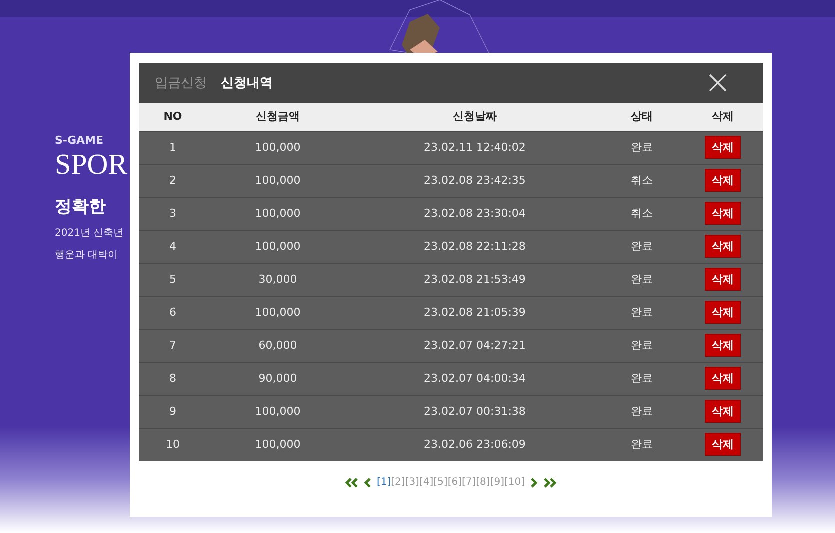 The image size is (835, 533). I want to click on brand-label: S-GAME, so click(79, 140).